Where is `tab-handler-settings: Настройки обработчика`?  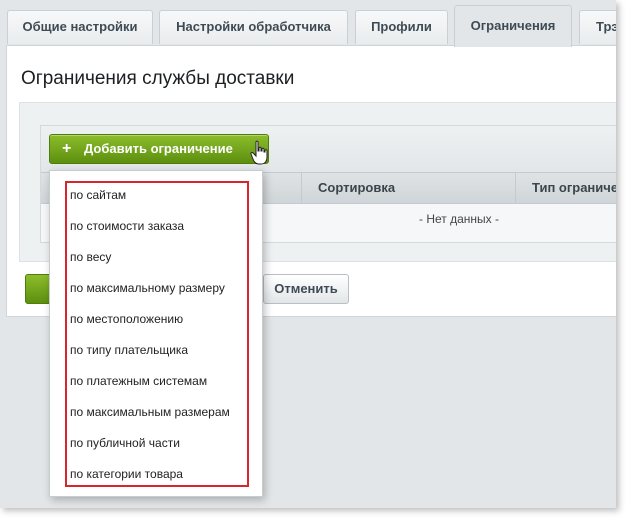 tab-handler-settings: Настройки обработчика is located at coordinates (253, 27).